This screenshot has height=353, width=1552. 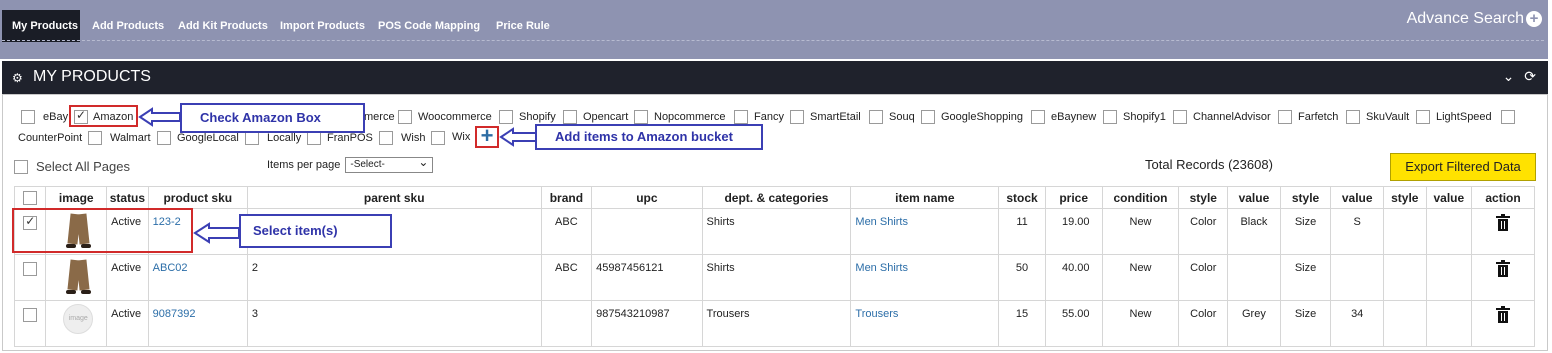 What do you see at coordinates (1134, 117) in the screenshot?
I see `channel-shopify1: Shopify1` at bounding box center [1134, 117].